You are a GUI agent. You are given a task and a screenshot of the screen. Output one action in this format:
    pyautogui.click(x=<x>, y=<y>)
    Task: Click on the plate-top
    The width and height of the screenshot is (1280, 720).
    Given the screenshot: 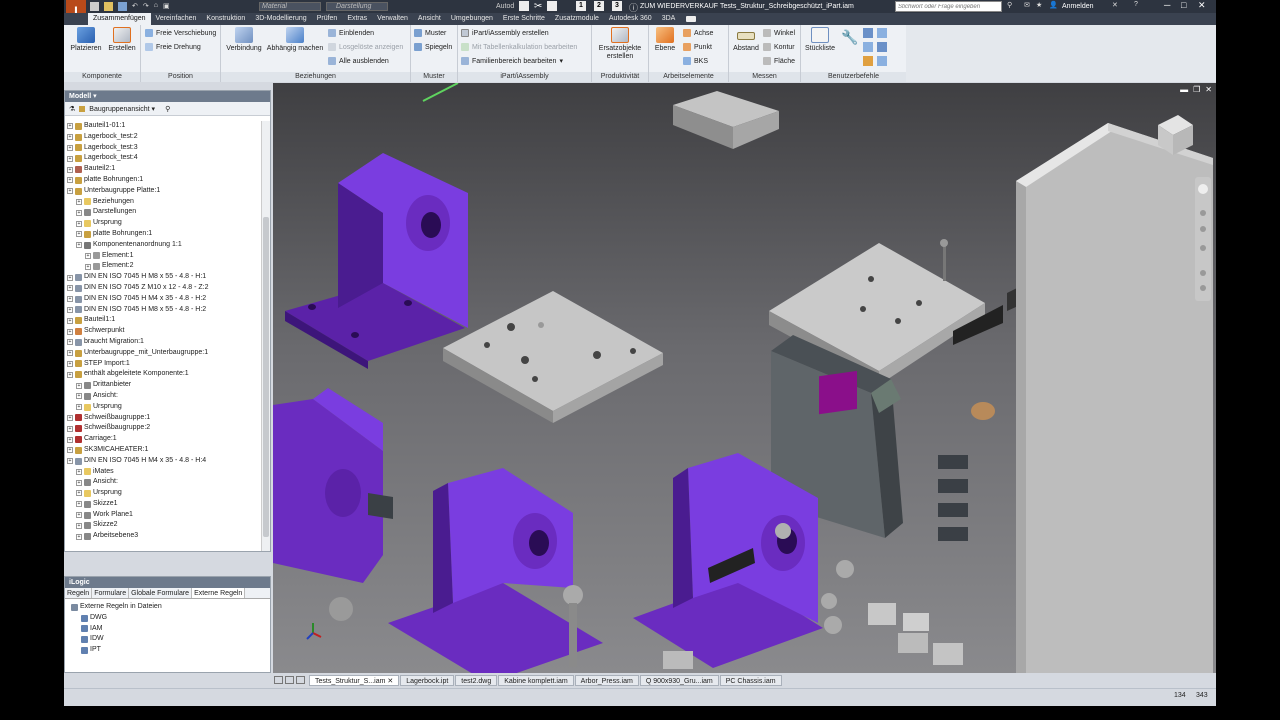 What is the action you would take?
    pyautogui.click(x=726, y=120)
    